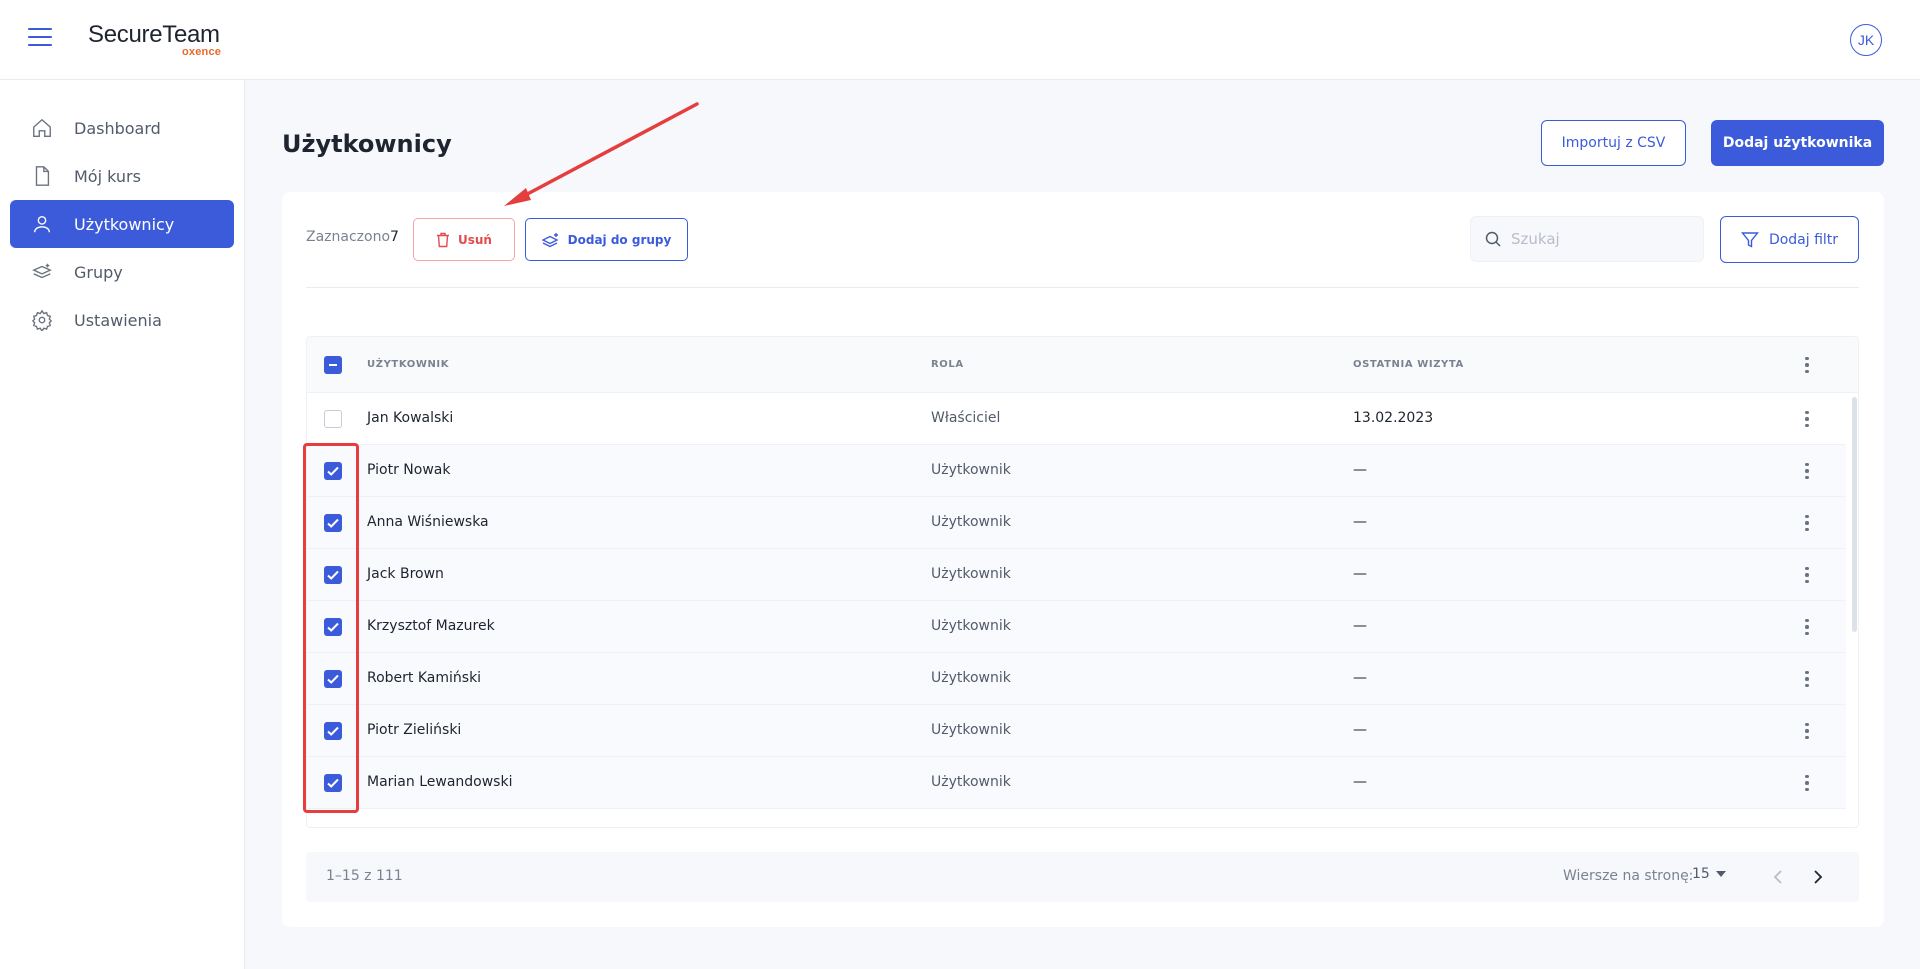 Image resolution: width=1920 pixels, height=969 pixels. Describe the element at coordinates (1076, 731) in the screenshot. I see `table-row: Piotr Zieliński Użytkownik —` at that location.